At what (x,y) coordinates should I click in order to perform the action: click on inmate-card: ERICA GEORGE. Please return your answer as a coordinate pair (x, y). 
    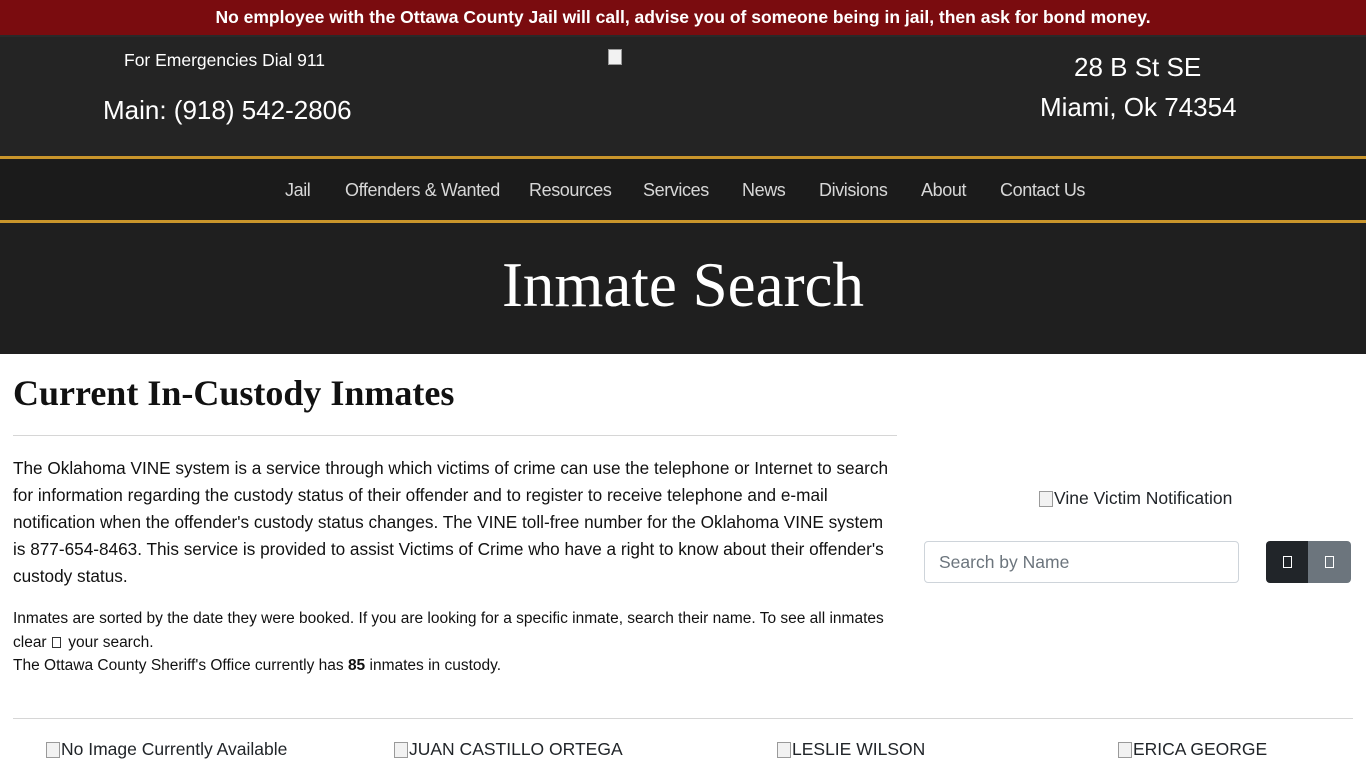
    Looking at the image, I should click on (1192, 749).